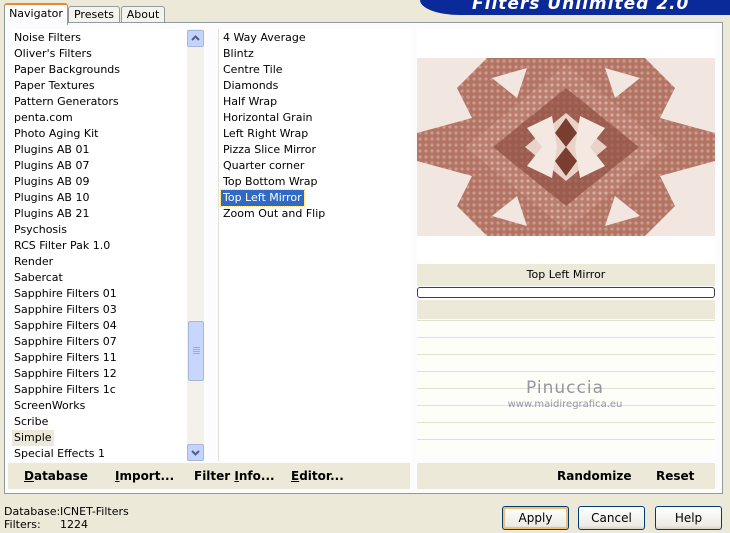 The height and width of the screenshot is (533, 730). I want to click on filters-count-value: 1224, so click(74, 524).